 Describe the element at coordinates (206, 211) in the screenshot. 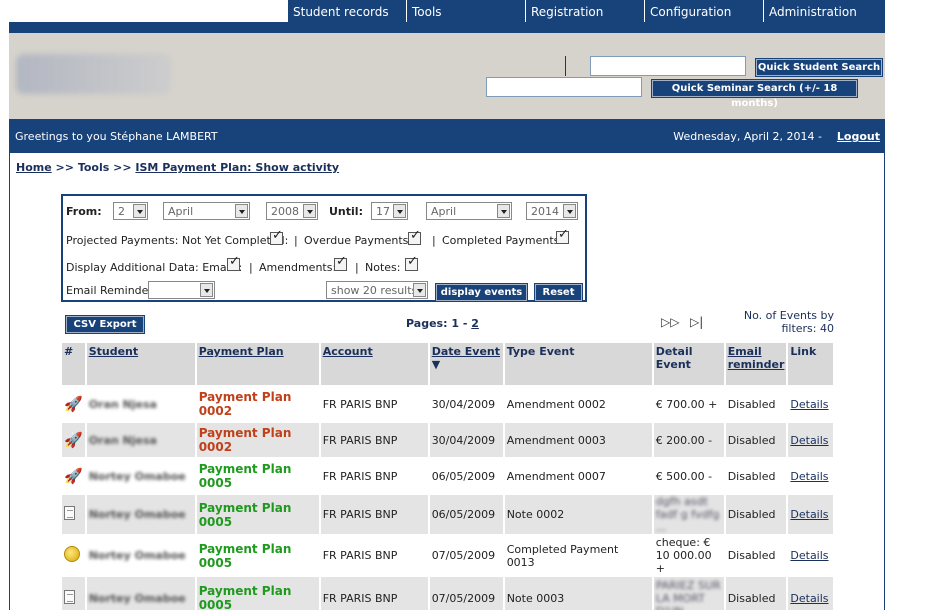

I see `from-month-select: April` at that location.